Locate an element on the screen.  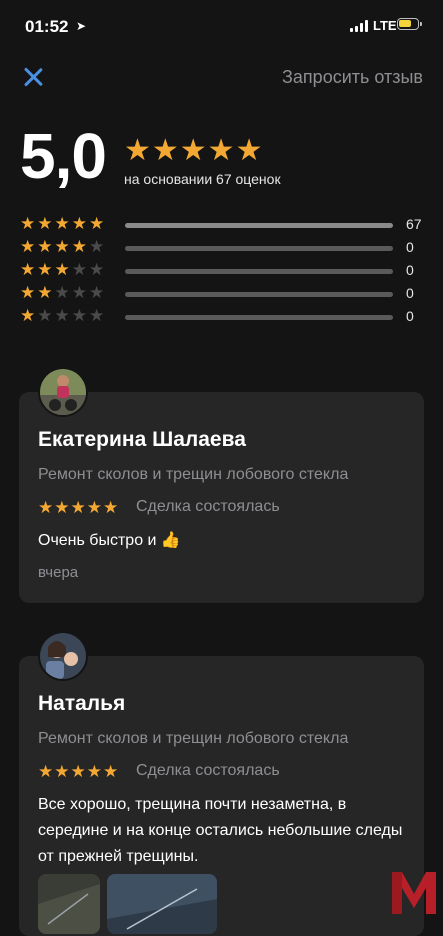
rating-stars: ★★★★★ is located at coordinates (194, 150).